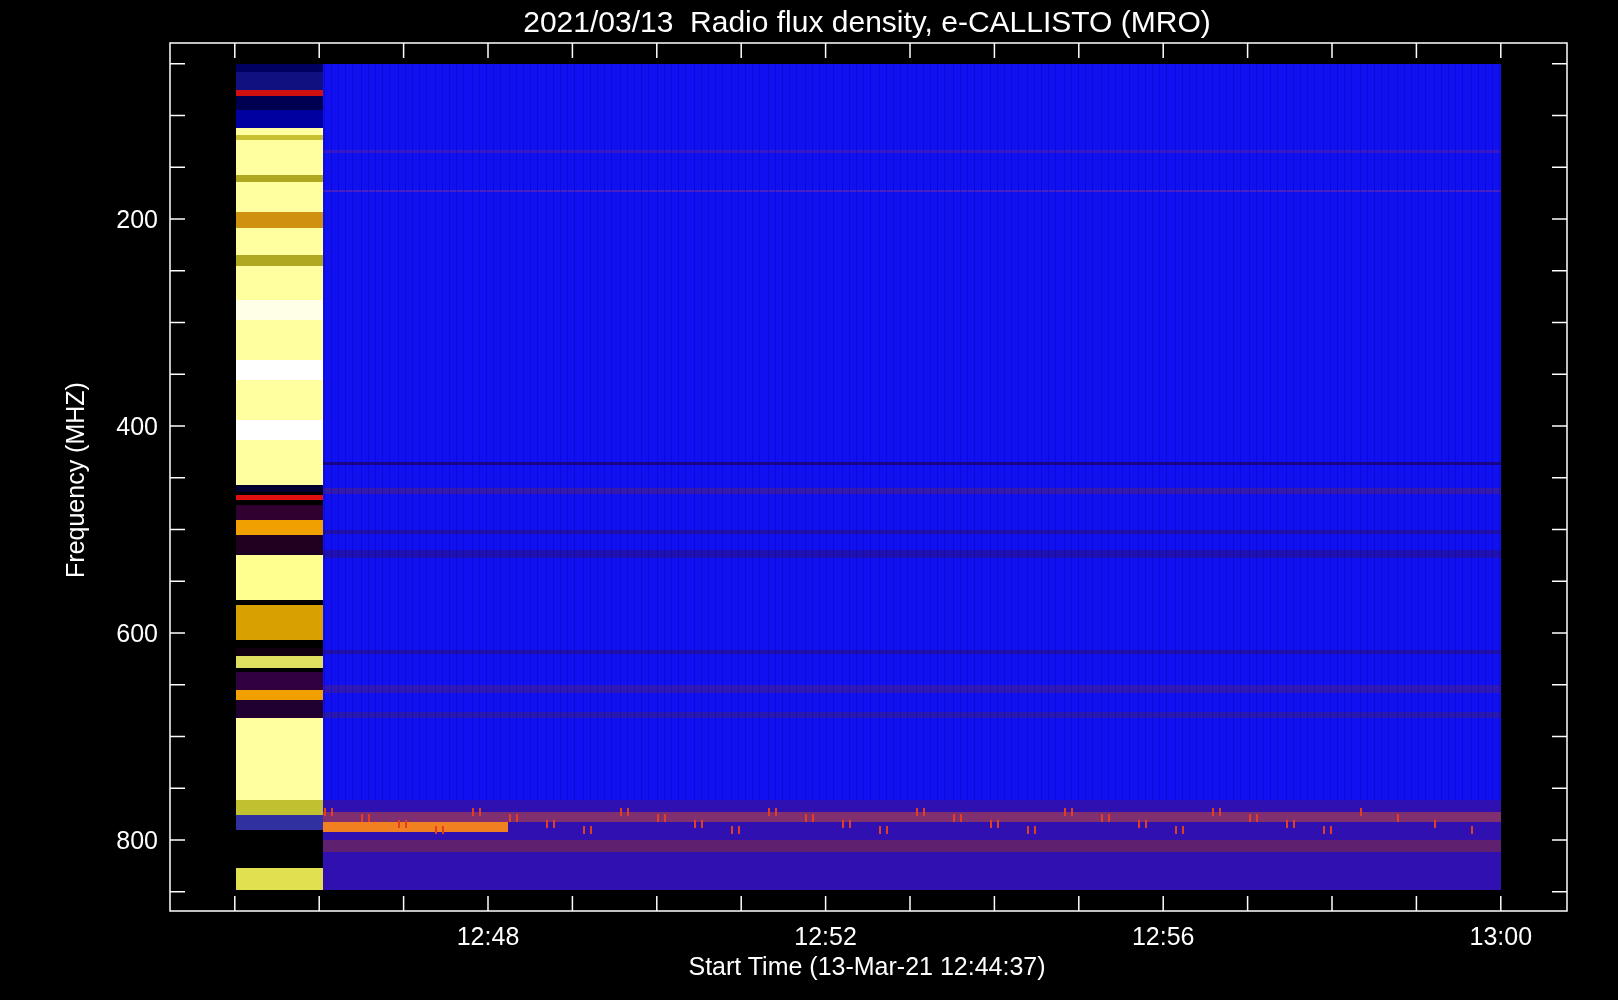 The height and width of the screenshot is (1000, 1618). What do you see at coordinates (1501, 936) in the screenshot?
I see `tick-label: 13:00` at bounding box center [1501, 936].